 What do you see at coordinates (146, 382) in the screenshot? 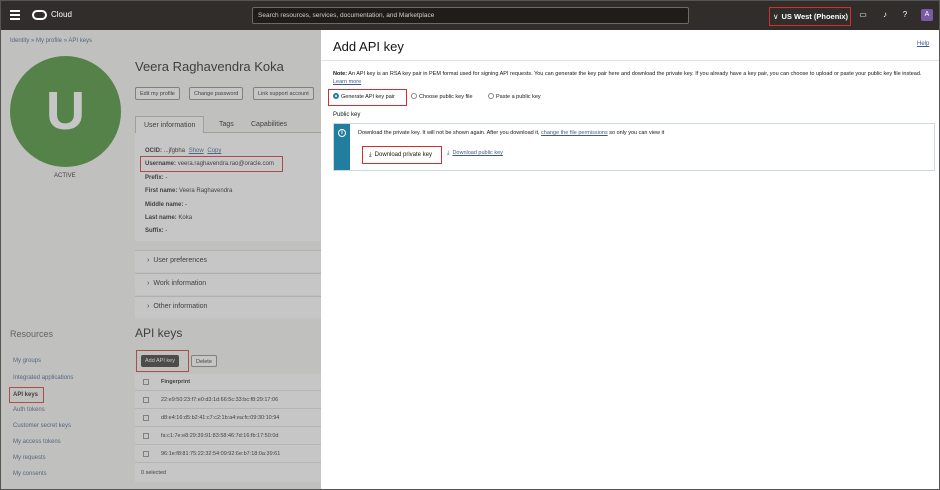
I see `select-all-checkbox` at bounding box center [146, 382].